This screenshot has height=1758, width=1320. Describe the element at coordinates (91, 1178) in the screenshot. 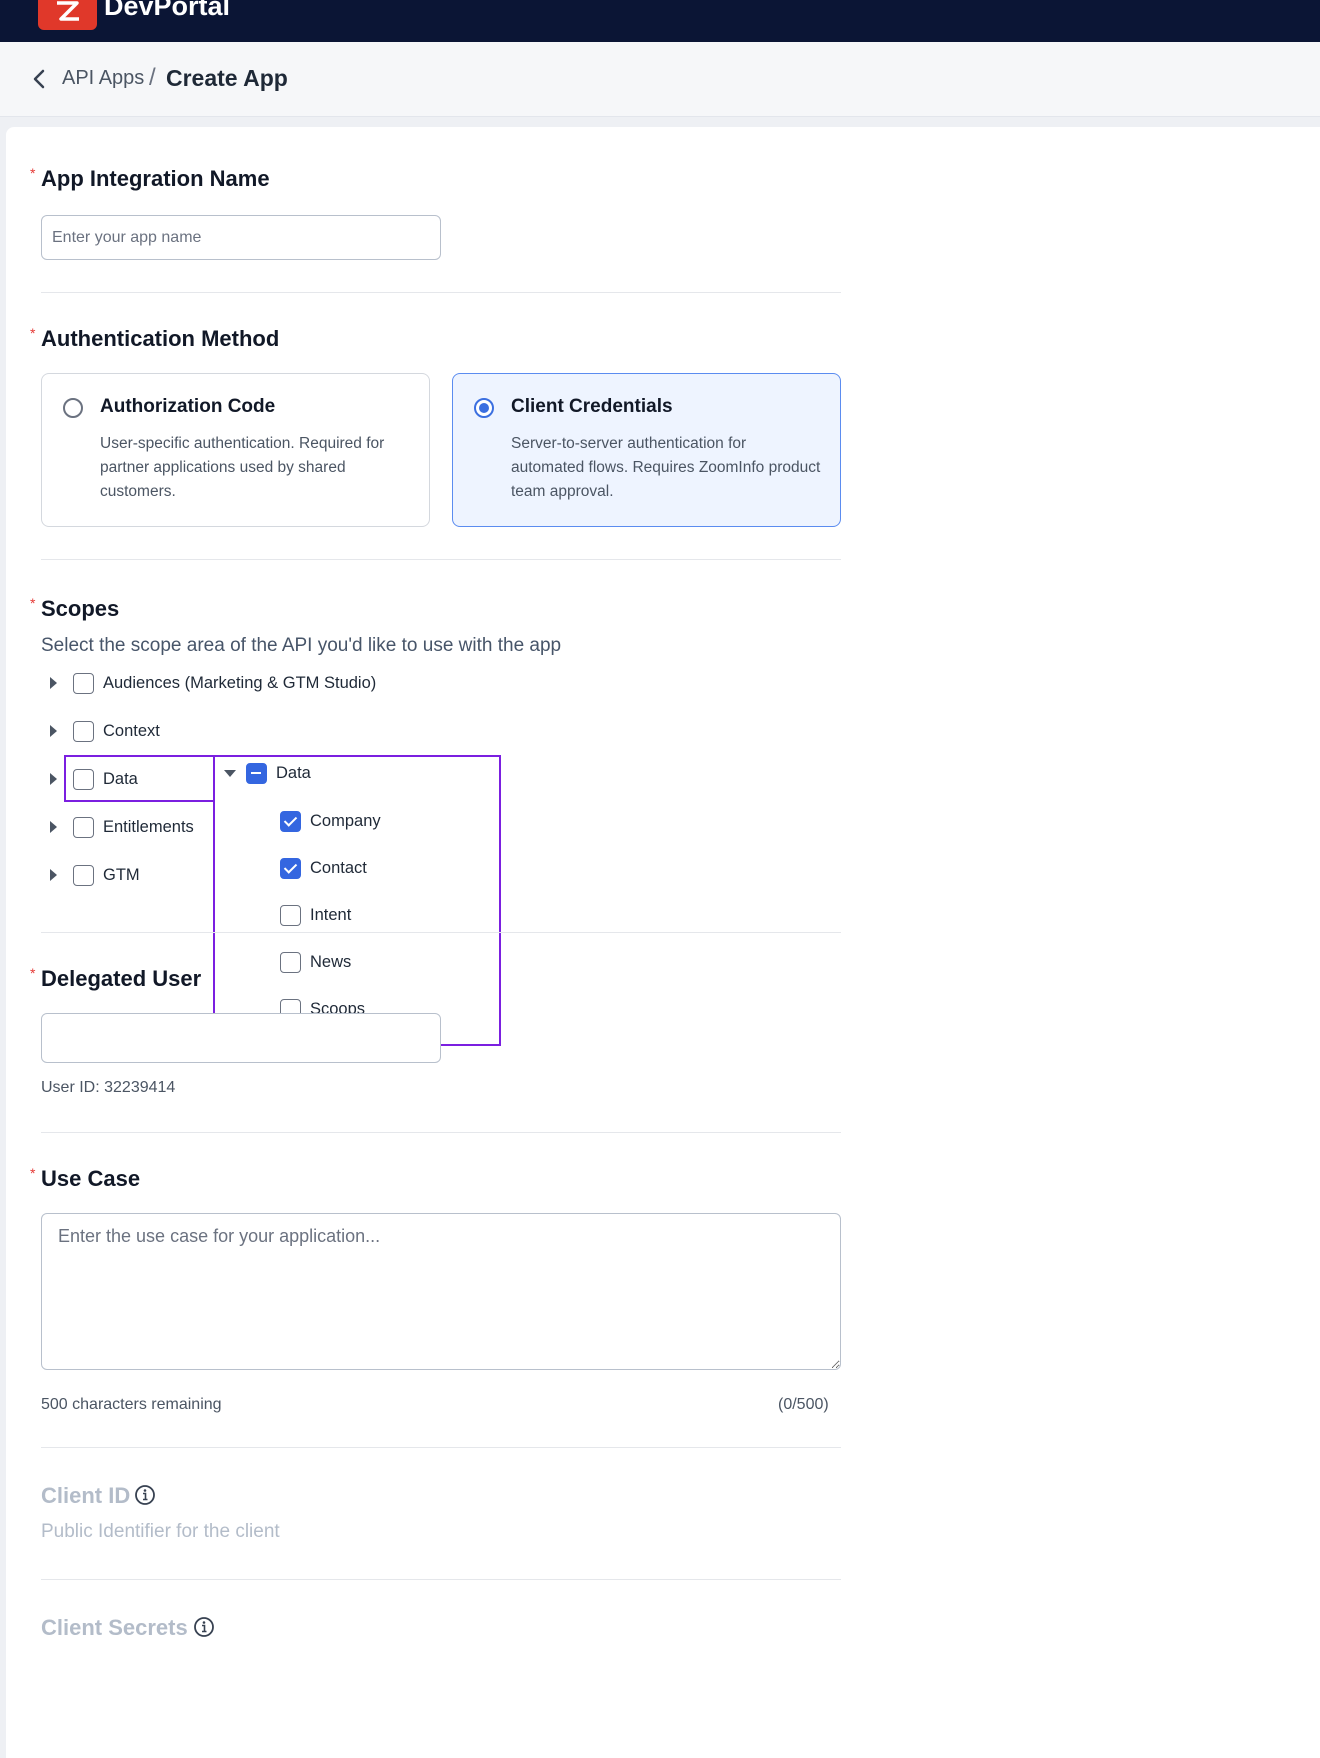

I see `use-case-label: Use Case` at that location.